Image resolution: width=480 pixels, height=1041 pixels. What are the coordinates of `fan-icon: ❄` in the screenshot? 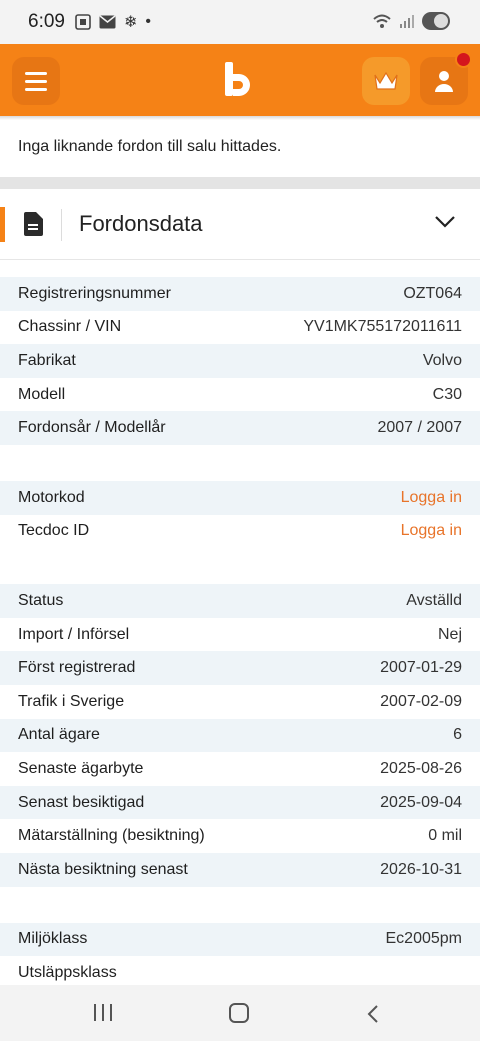 It's located at (130, 22).